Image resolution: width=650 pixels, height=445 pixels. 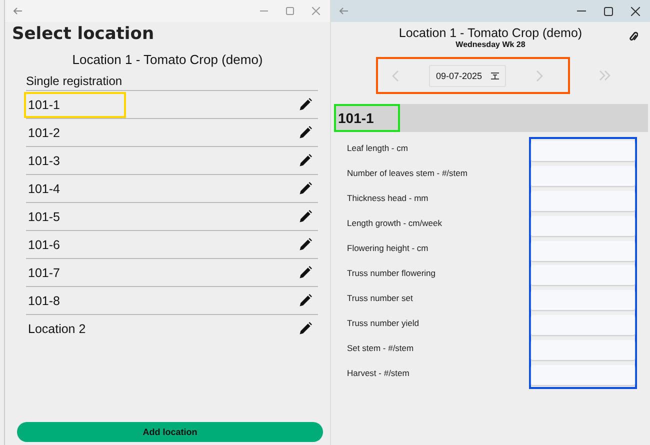 What do you see at coordinates (605, 75) in the screenshot?
I see `double-chevron-icon` at bounding box center [605, 75].